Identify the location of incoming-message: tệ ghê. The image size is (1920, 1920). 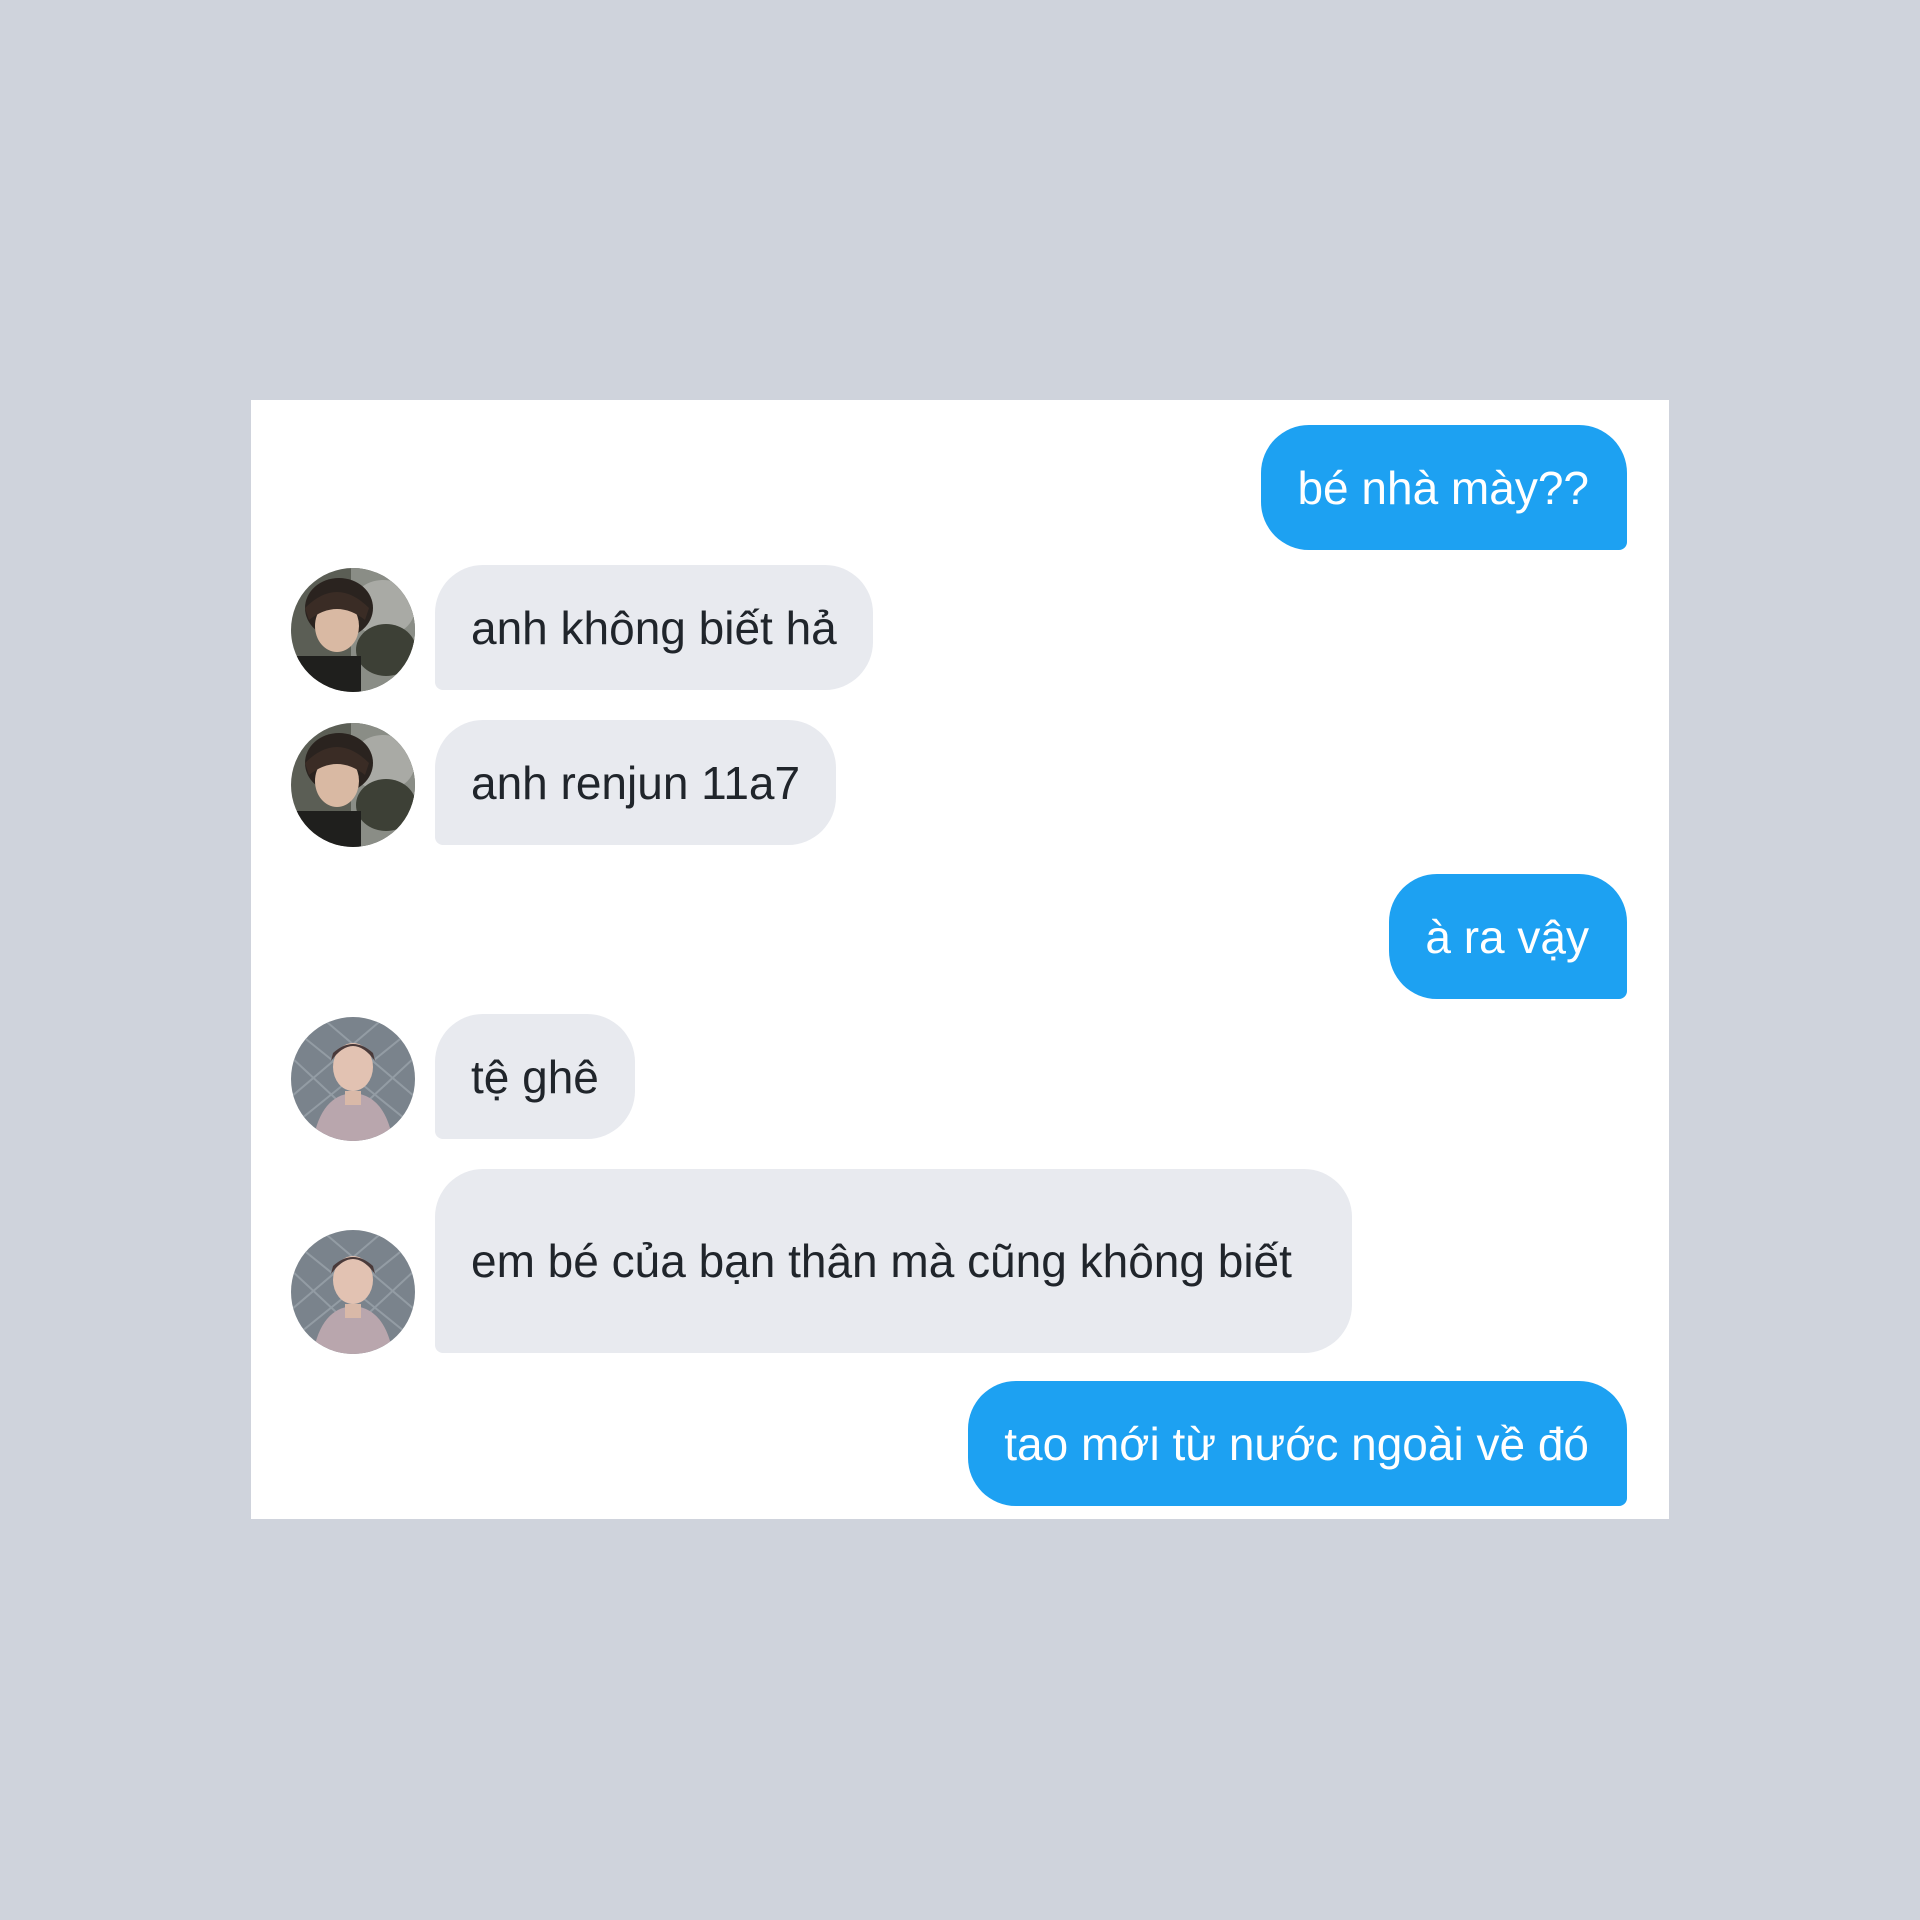
(535, 1076).